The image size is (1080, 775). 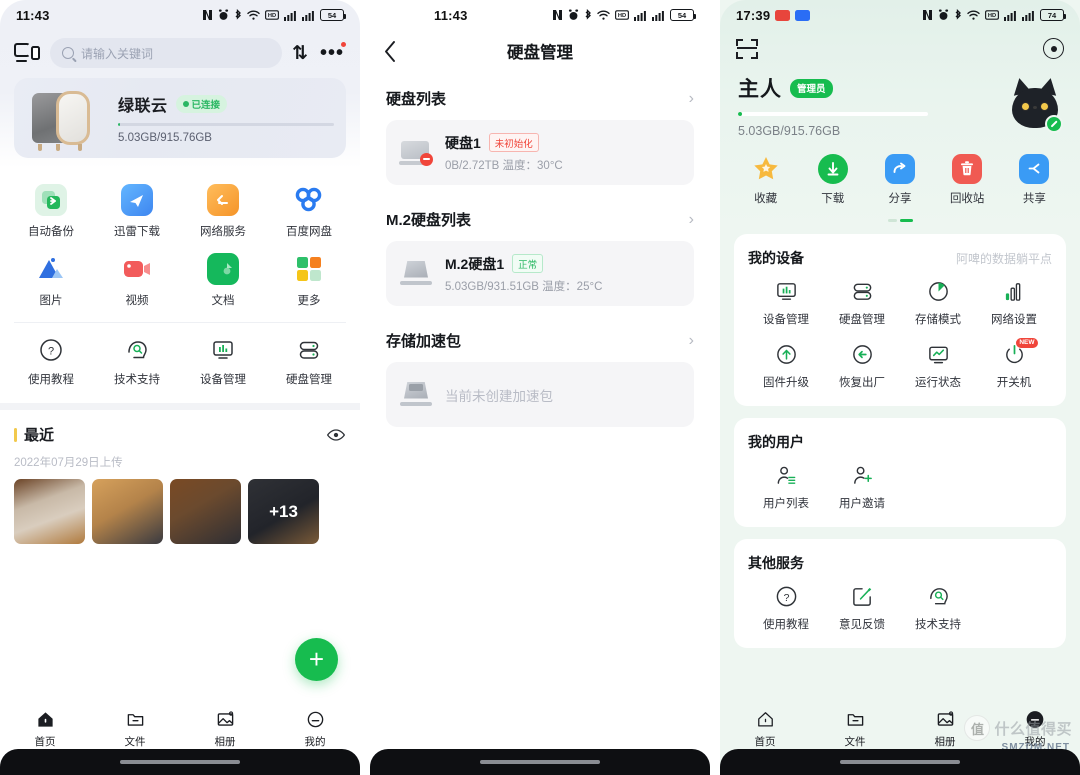 What do you see at coordinates (1014, 319) in the screenshot?
I see `device-action-label: 网络设置` at bounding box center [1014, 319].